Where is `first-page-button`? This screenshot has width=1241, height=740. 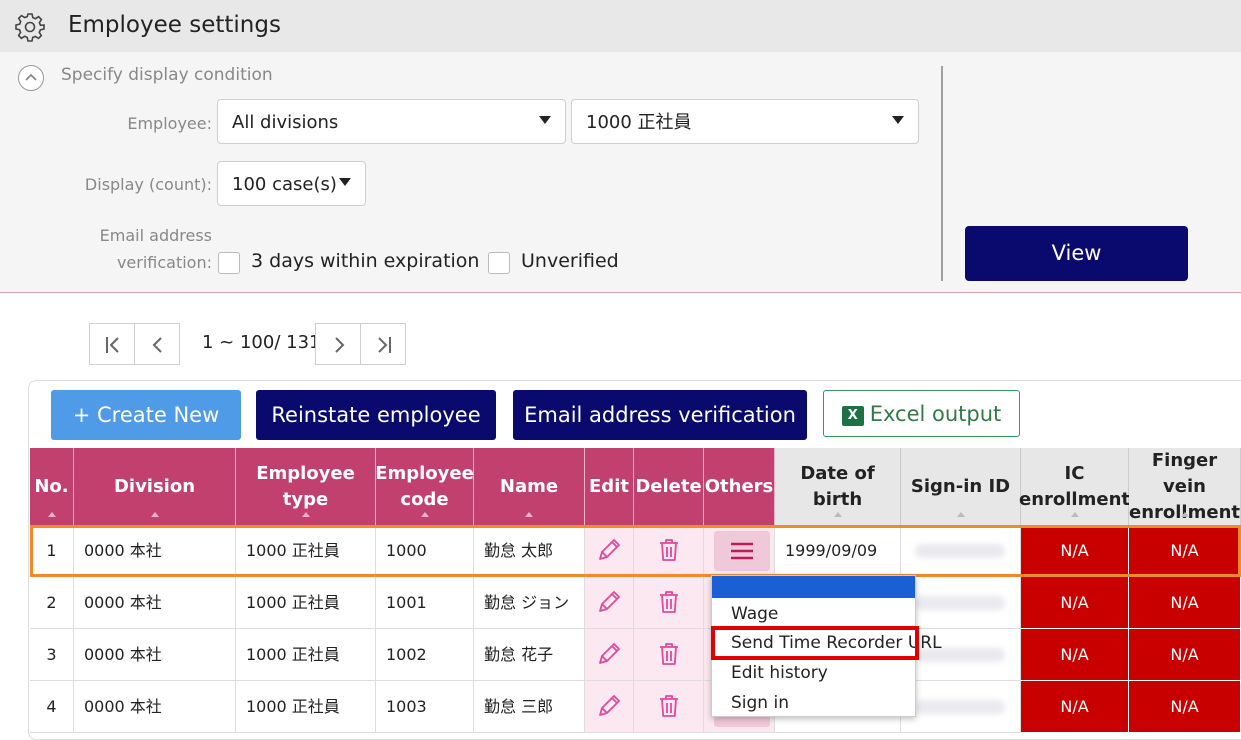 first-page-button is located at coordinates (112, 344).